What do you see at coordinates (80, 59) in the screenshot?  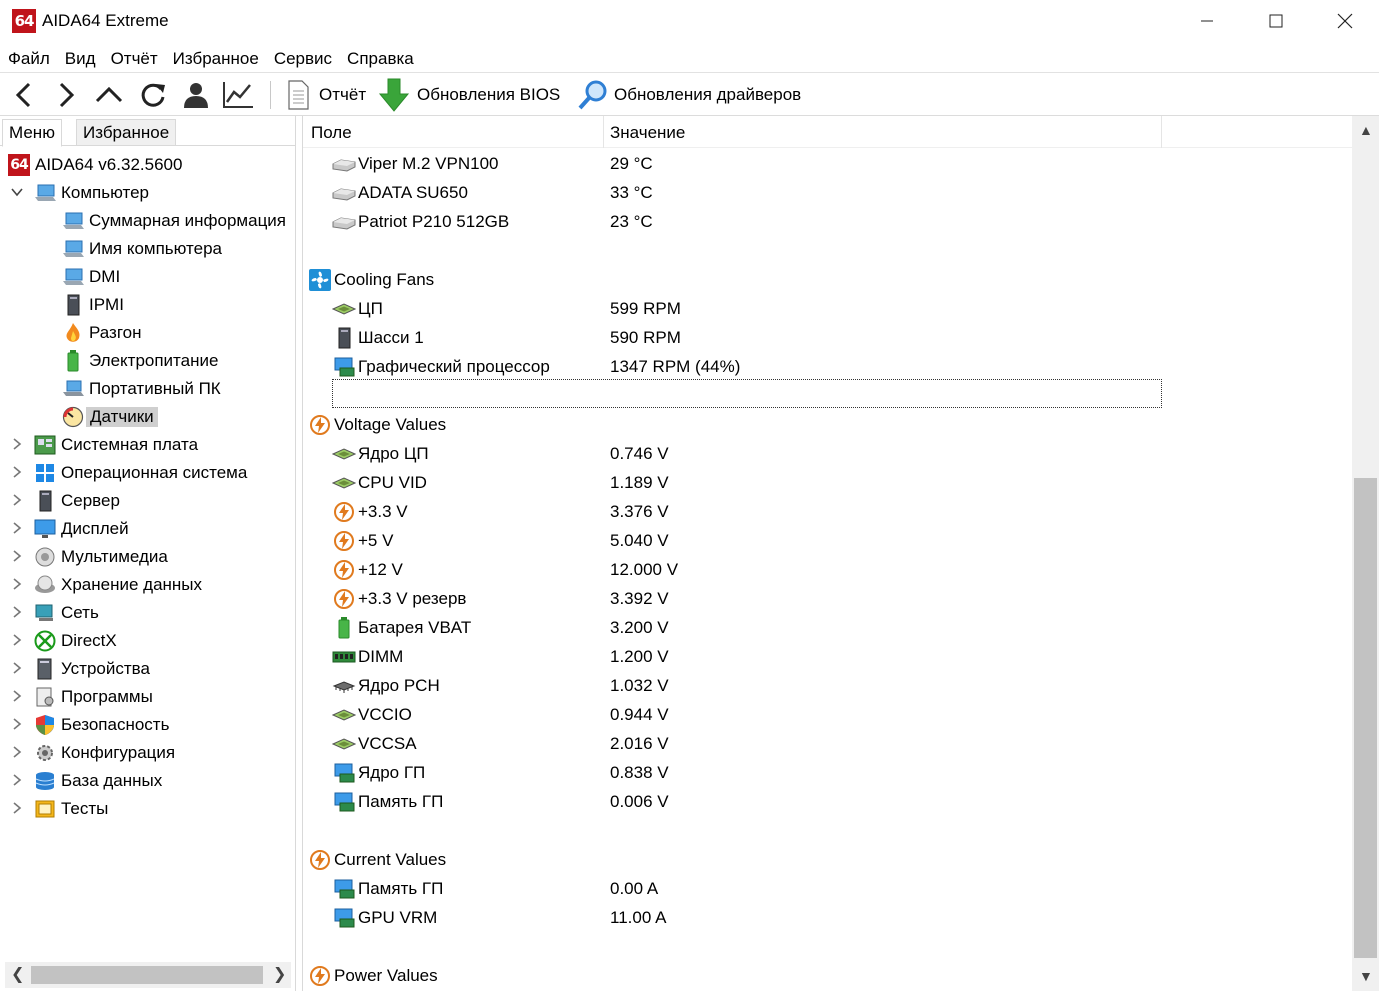 I see `menu-view: Вид` at bounding box center [80, 59].